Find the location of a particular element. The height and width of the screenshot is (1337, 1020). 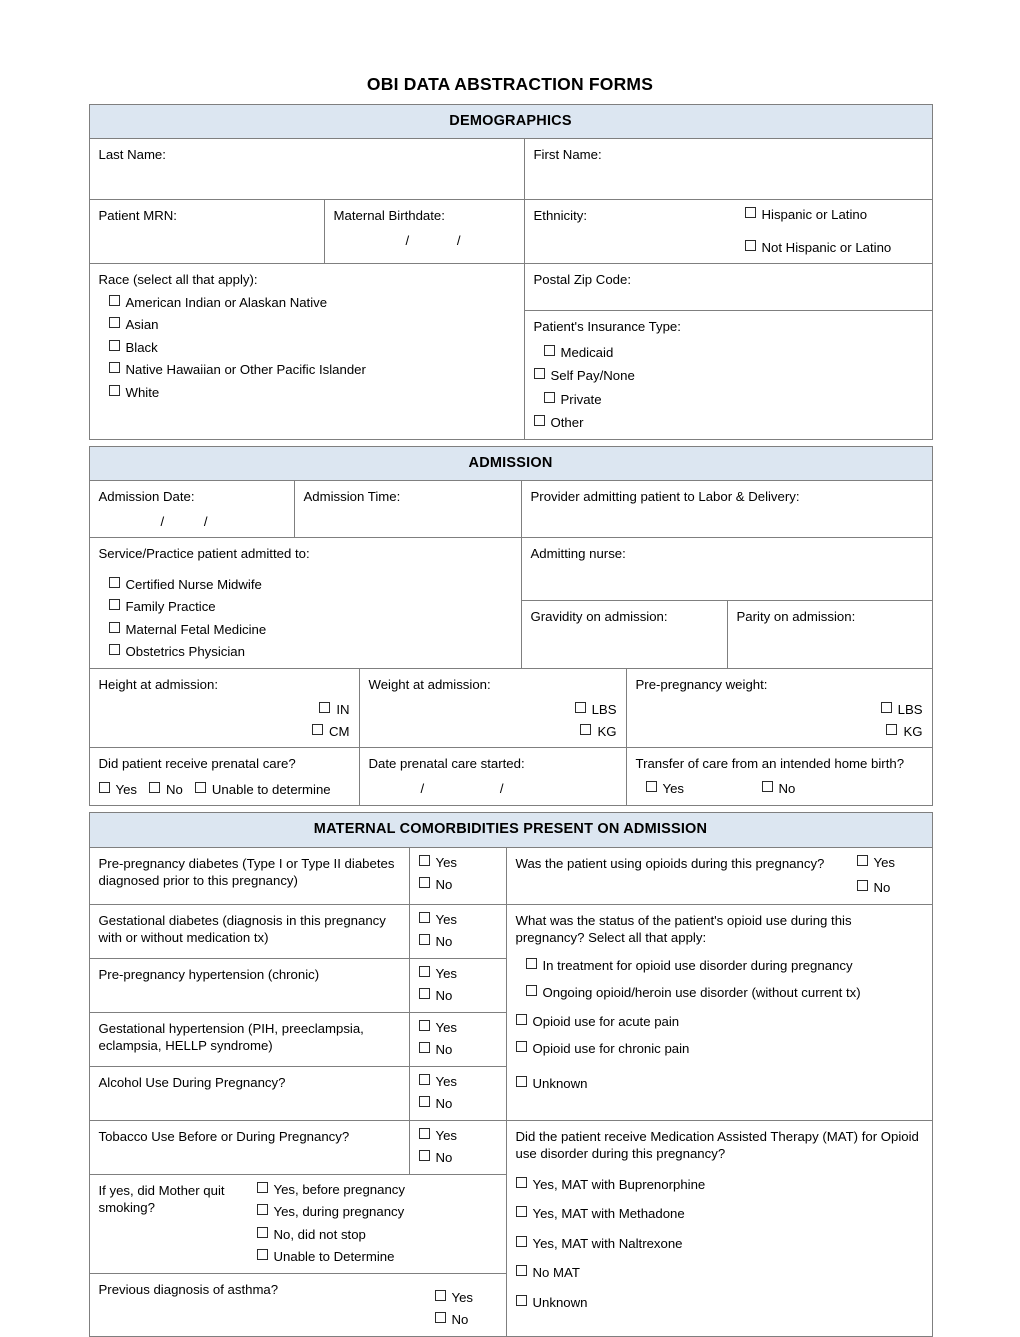

gravidity-cell: Gravidity on admission: is located at coordinates (624, 634).